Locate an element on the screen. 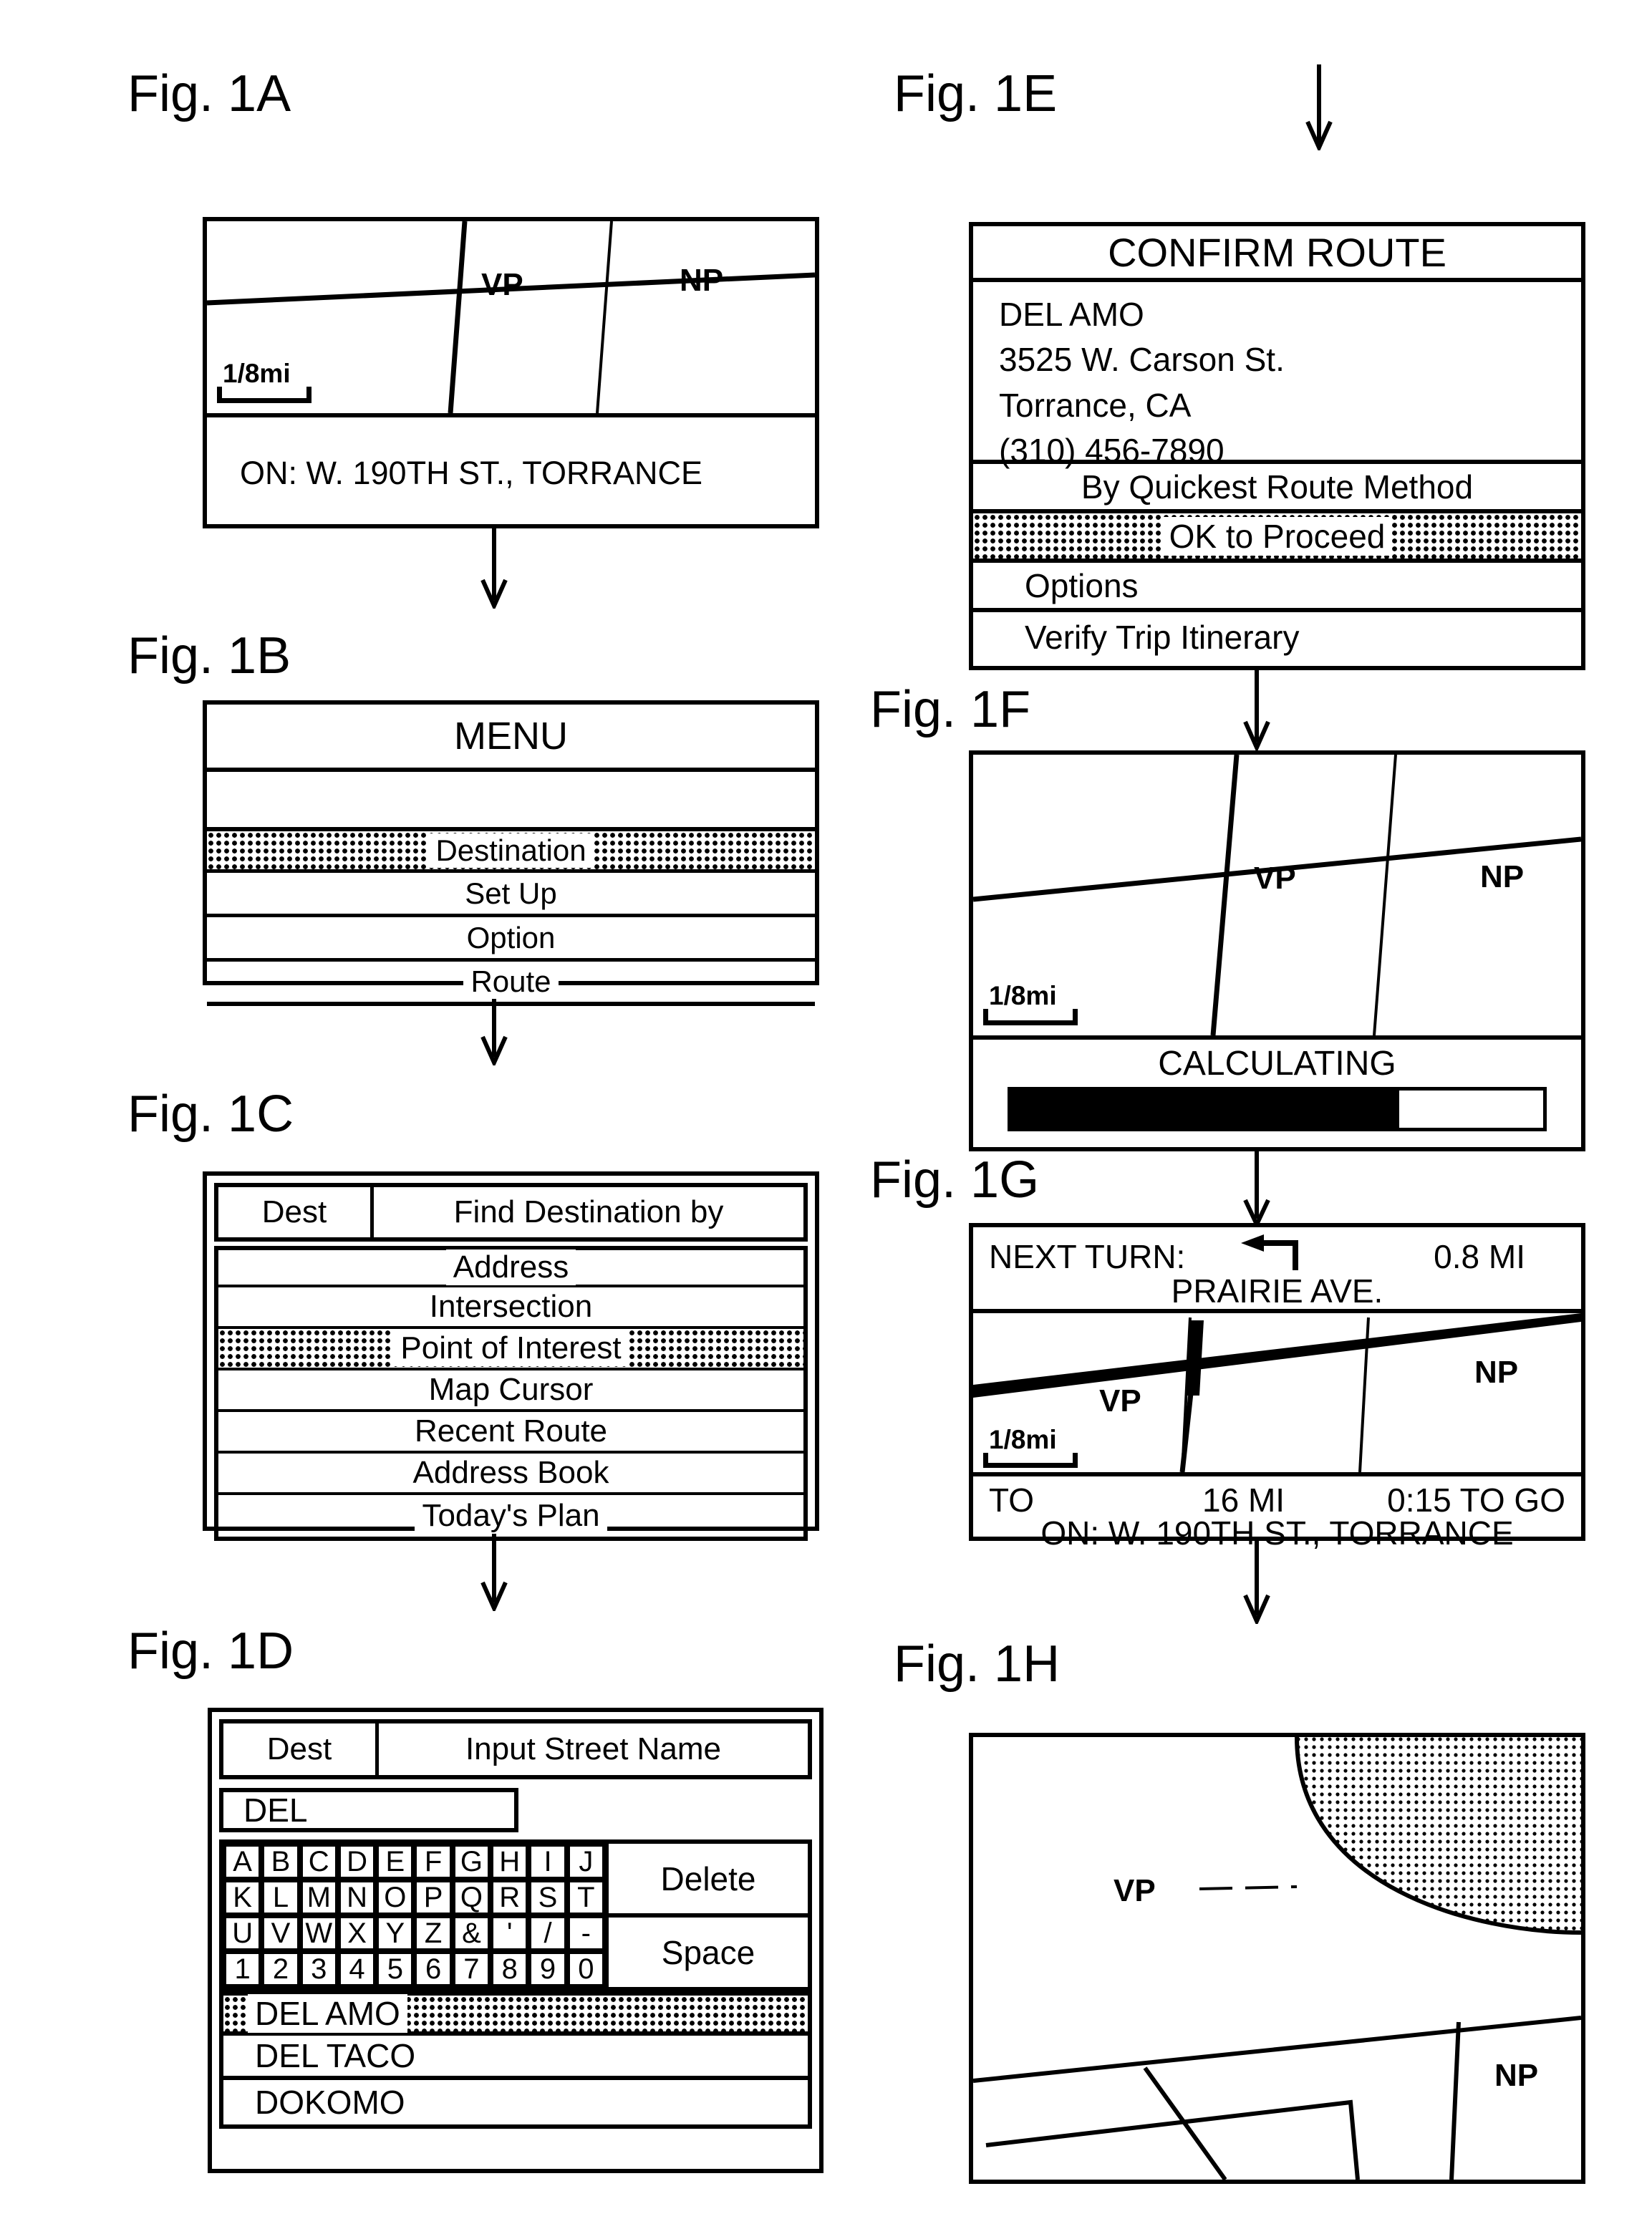 This screenshot has height=2229, width=1652. key-P: P is located at coordinates (434, 1897).